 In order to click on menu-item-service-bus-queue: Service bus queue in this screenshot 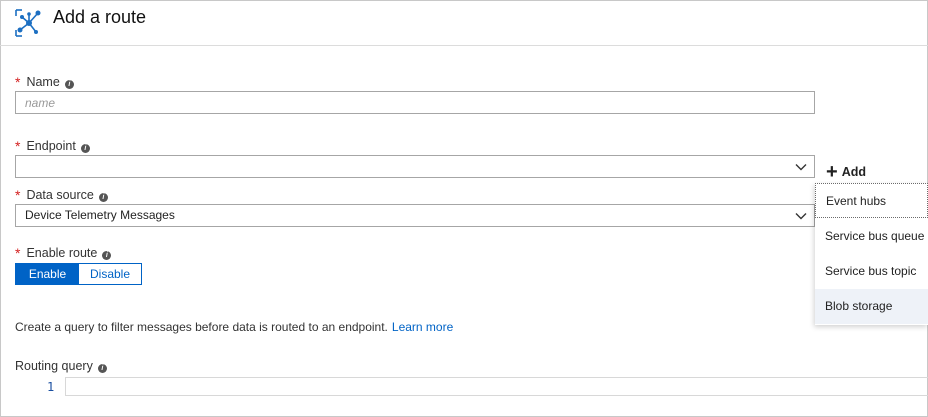, I will do `click(871, 236)`.